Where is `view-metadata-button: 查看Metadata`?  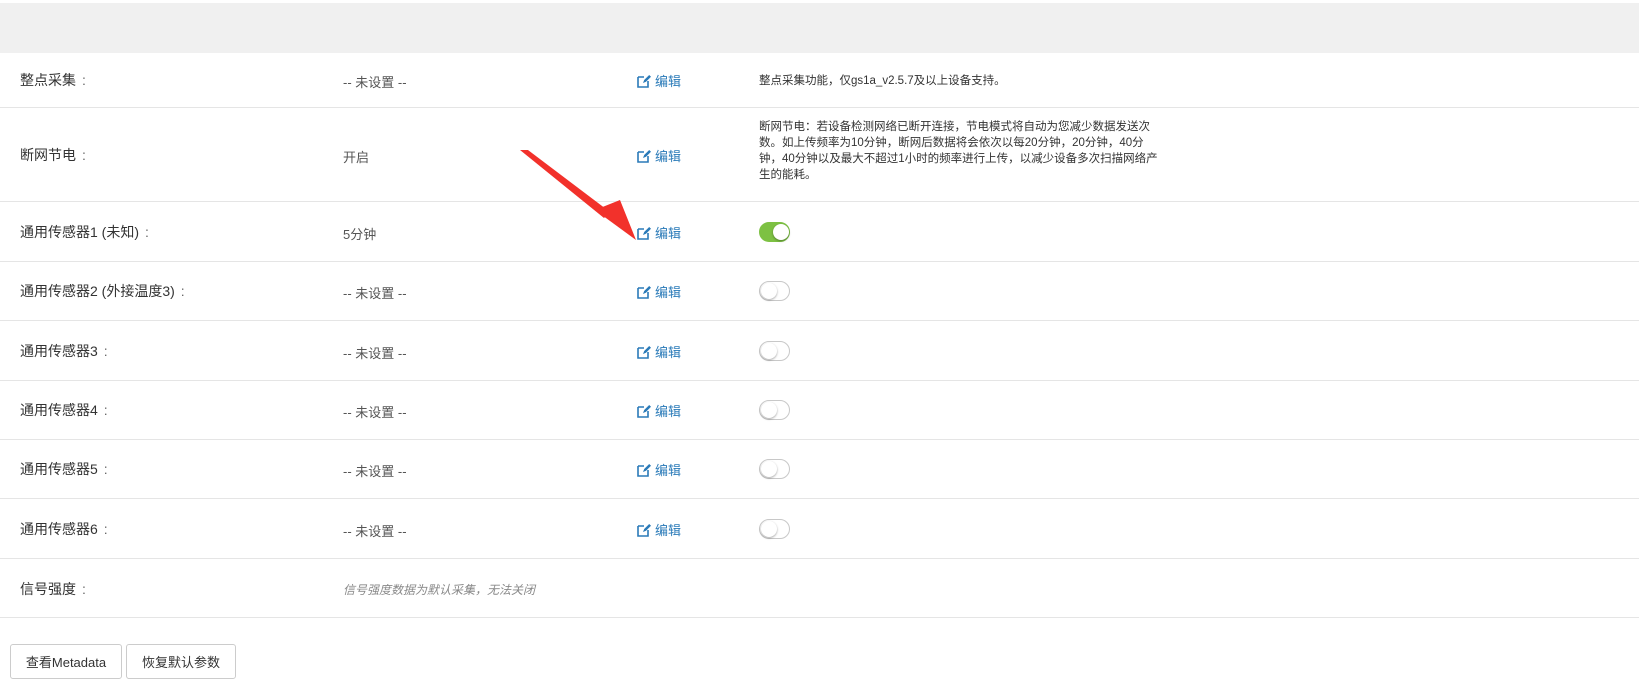
view-metadata-button: 查看Metadata is located at coordinates (66, 661).